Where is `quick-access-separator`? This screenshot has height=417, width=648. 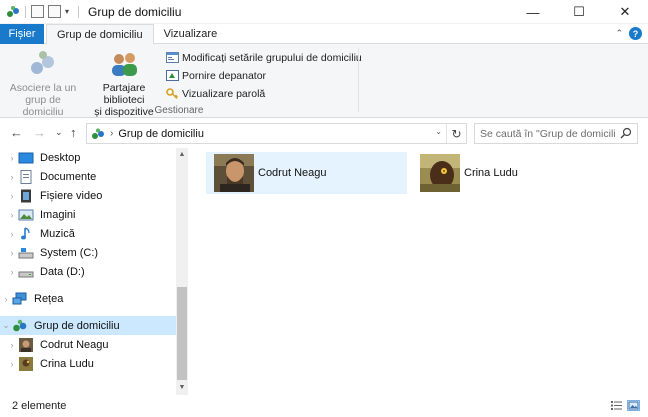 quick-access-separator is located at coordinates (25, 11).